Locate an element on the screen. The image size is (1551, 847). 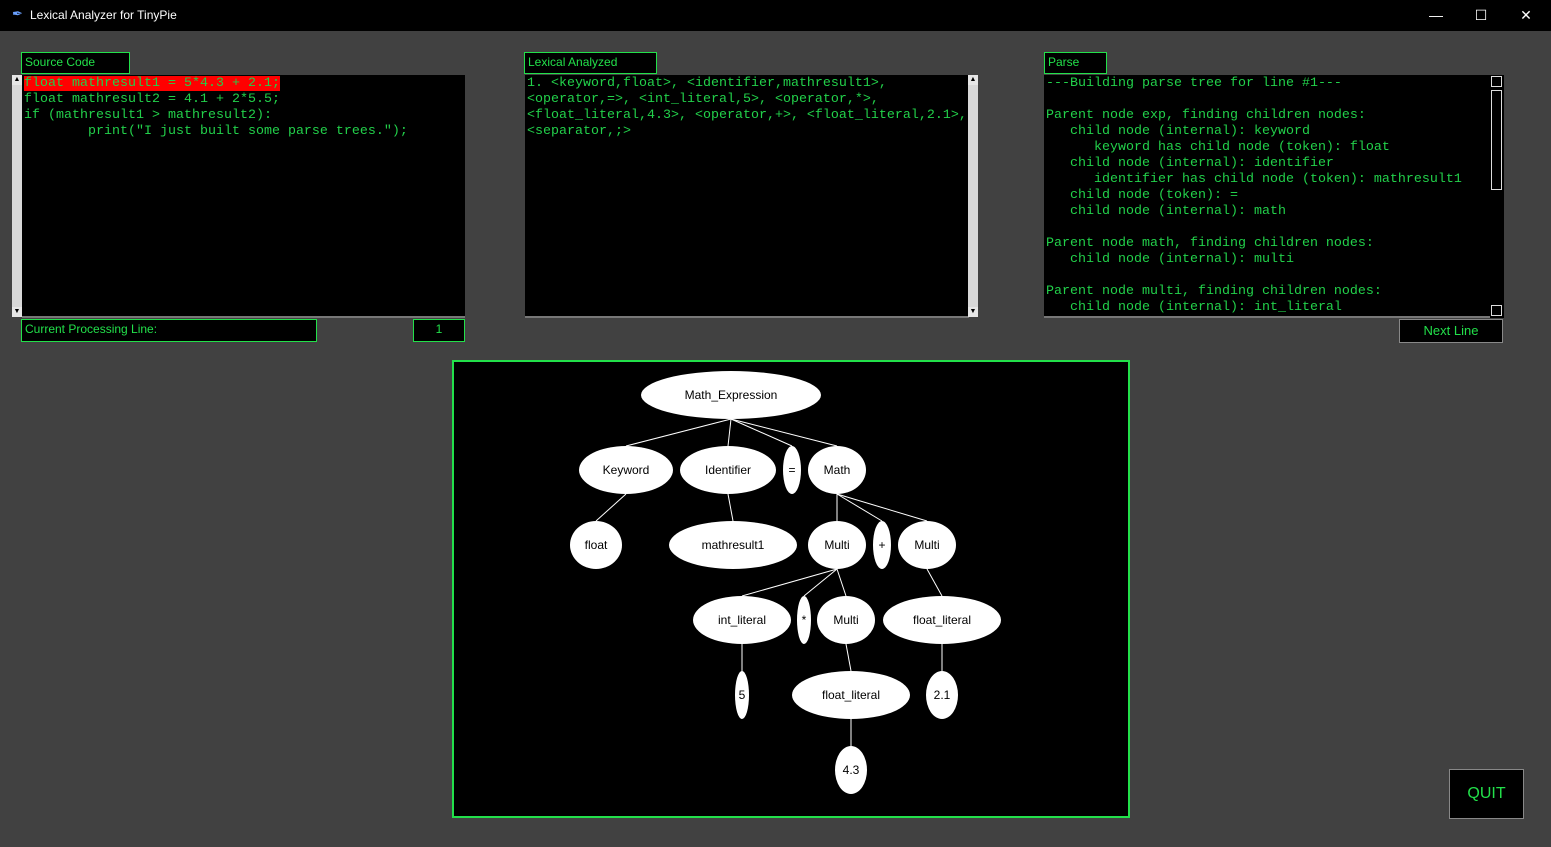
tree-node-label: * is located at coordinates (804, 620).